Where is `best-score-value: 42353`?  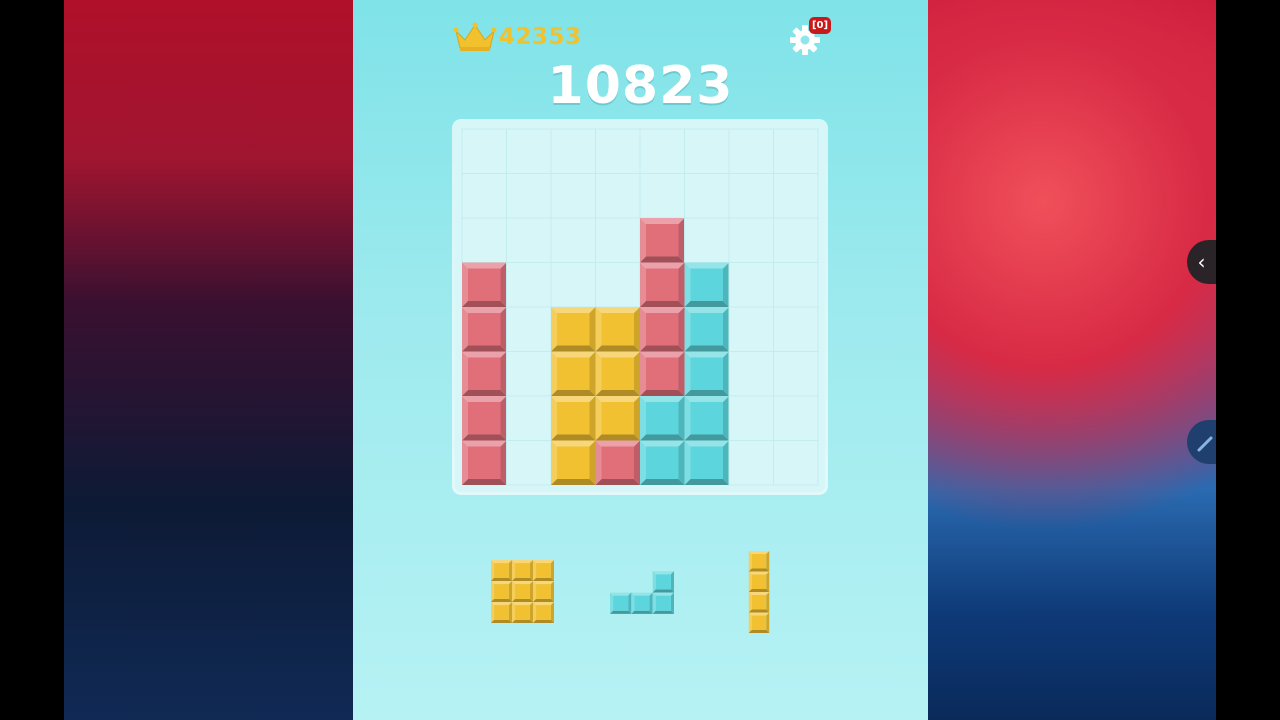 best-score-value: 42353 is located at coordinates (540, 37).